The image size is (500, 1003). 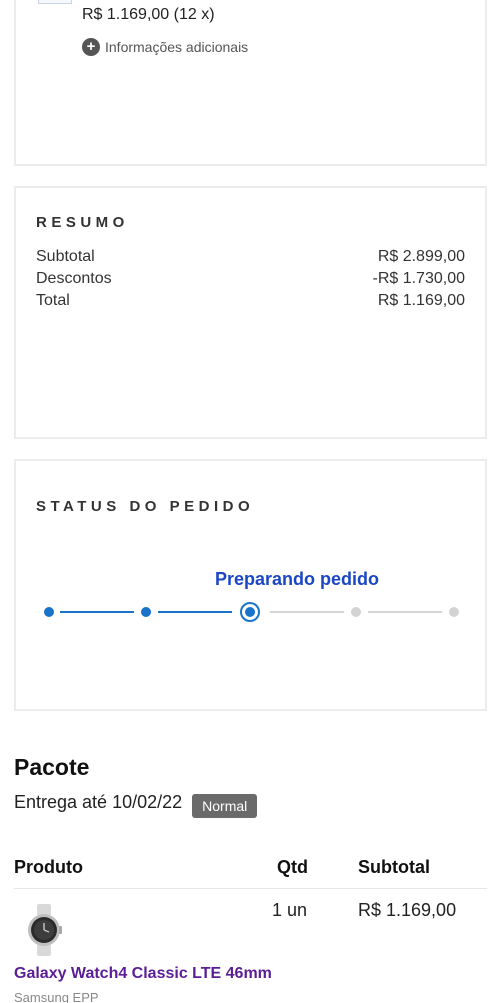 What do you see at coordinates (418, 278) in the screenshot?
I see `summary-value: -R$ 1.730,00` at bounding box center [418, 278].